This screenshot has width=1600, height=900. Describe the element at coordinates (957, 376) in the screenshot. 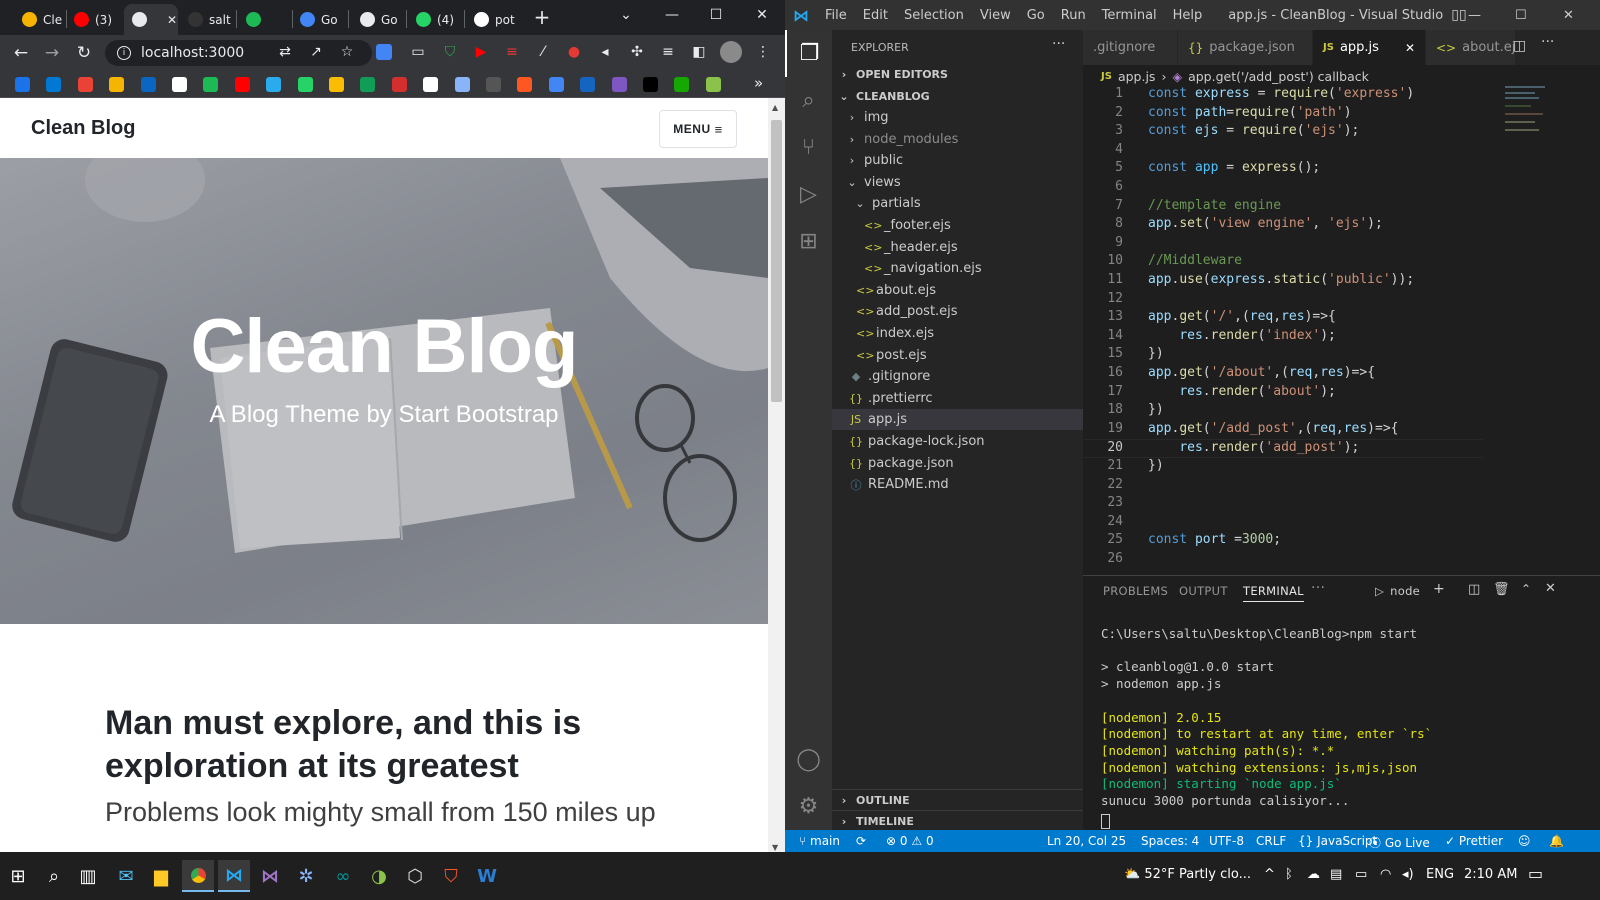

I see `tree-item: ◆ .gitignore` at that location.